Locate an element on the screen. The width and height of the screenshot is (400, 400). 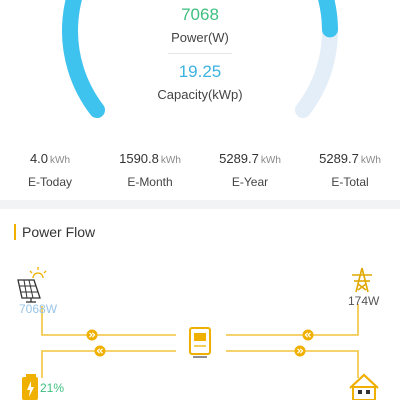
flow-arrow-home is located at coordinates (300, 351).